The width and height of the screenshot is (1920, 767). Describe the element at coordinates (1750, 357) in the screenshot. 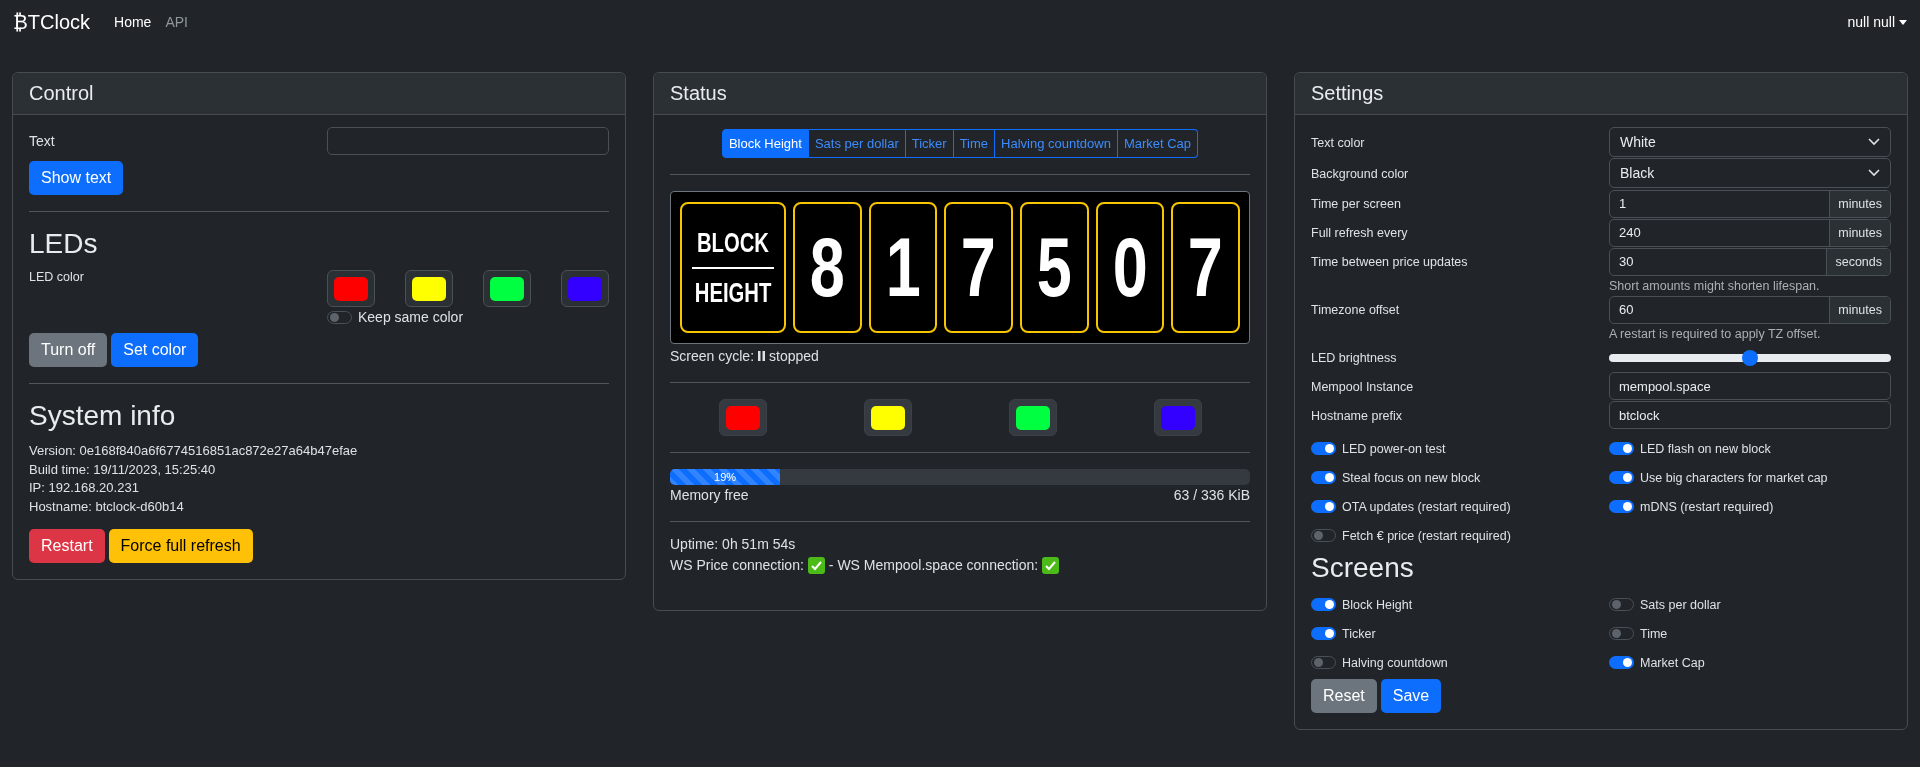

I see `slider-thumb` at that location.